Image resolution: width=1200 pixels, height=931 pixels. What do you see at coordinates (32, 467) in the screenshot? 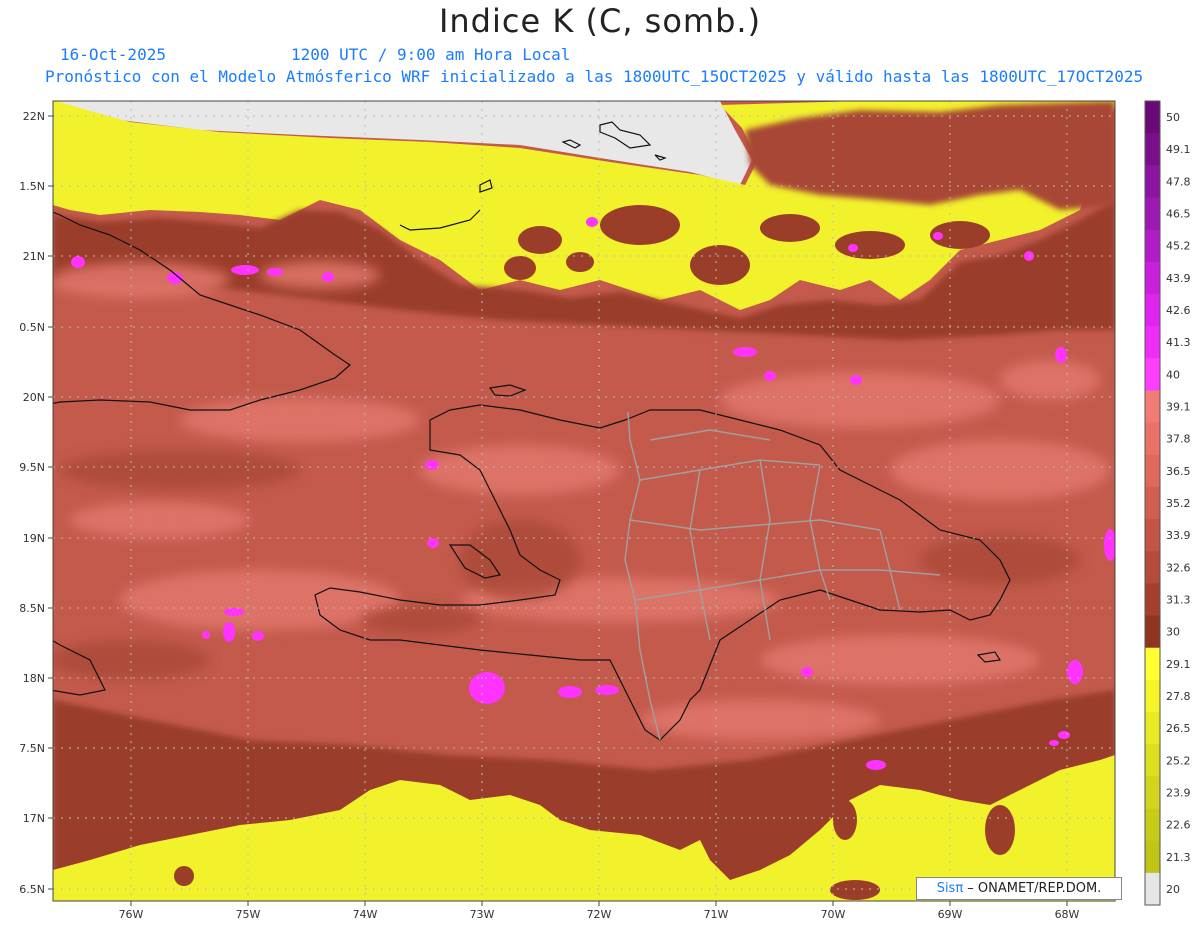
I see `lat-label: 9.5N` at bounding box center [32, 467].